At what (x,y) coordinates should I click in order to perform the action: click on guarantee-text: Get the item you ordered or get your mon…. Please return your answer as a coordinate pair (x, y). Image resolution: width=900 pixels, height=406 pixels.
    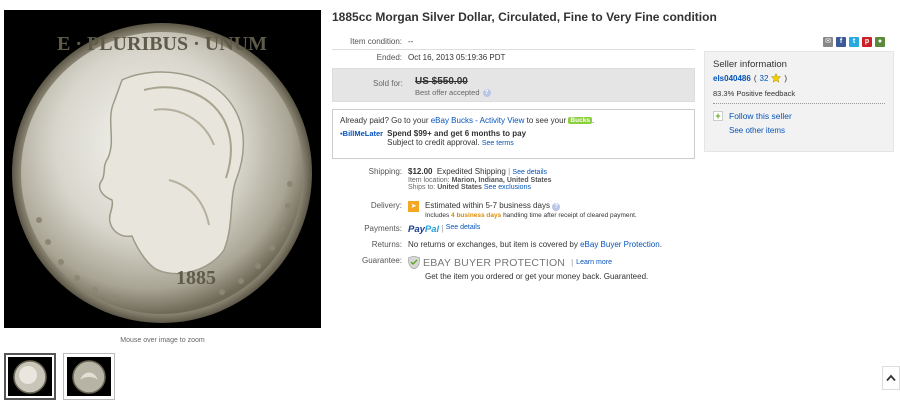
    Looking at the image, I should click on (537, 276).